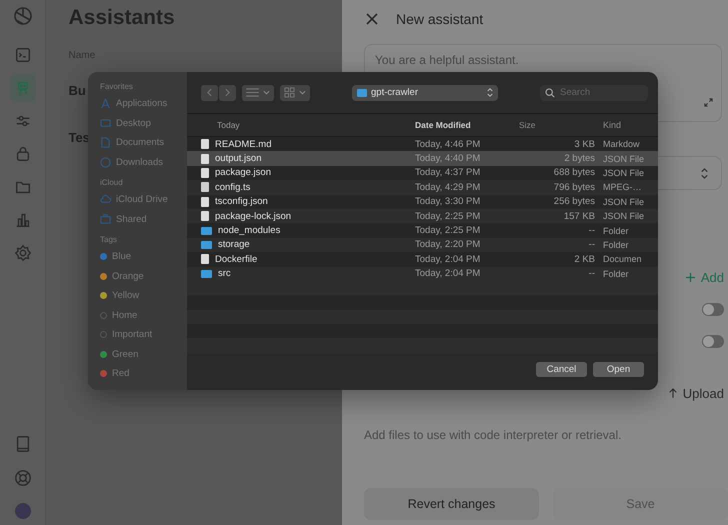  What do you see at coordinates (448, 158) in the screenshot?
I see `file-date: Today, 4:40 PM` at bounding box center [448, 158].